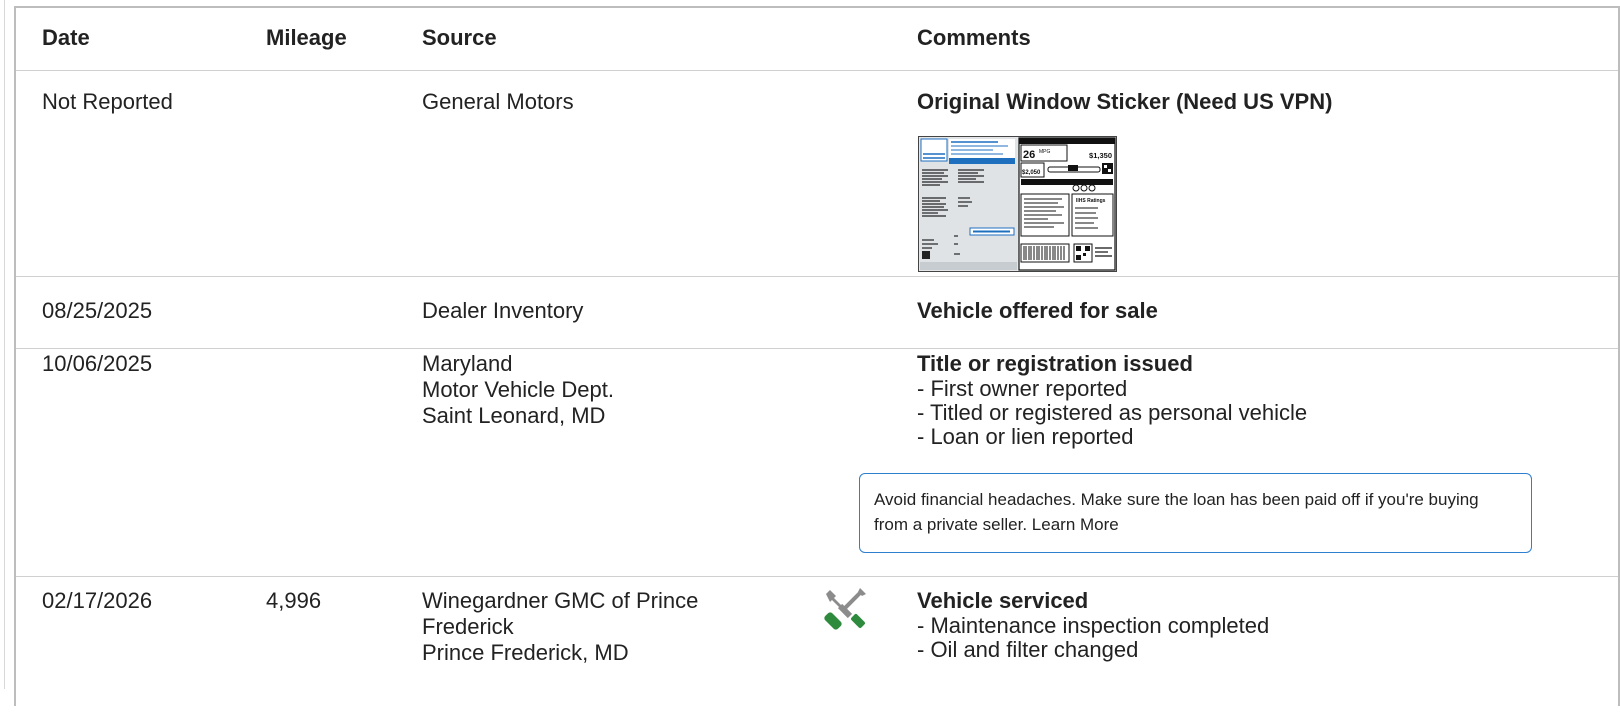 The image size is (1620, 716). I want to click on row-date: 08/25/2025, so click(97, 310).